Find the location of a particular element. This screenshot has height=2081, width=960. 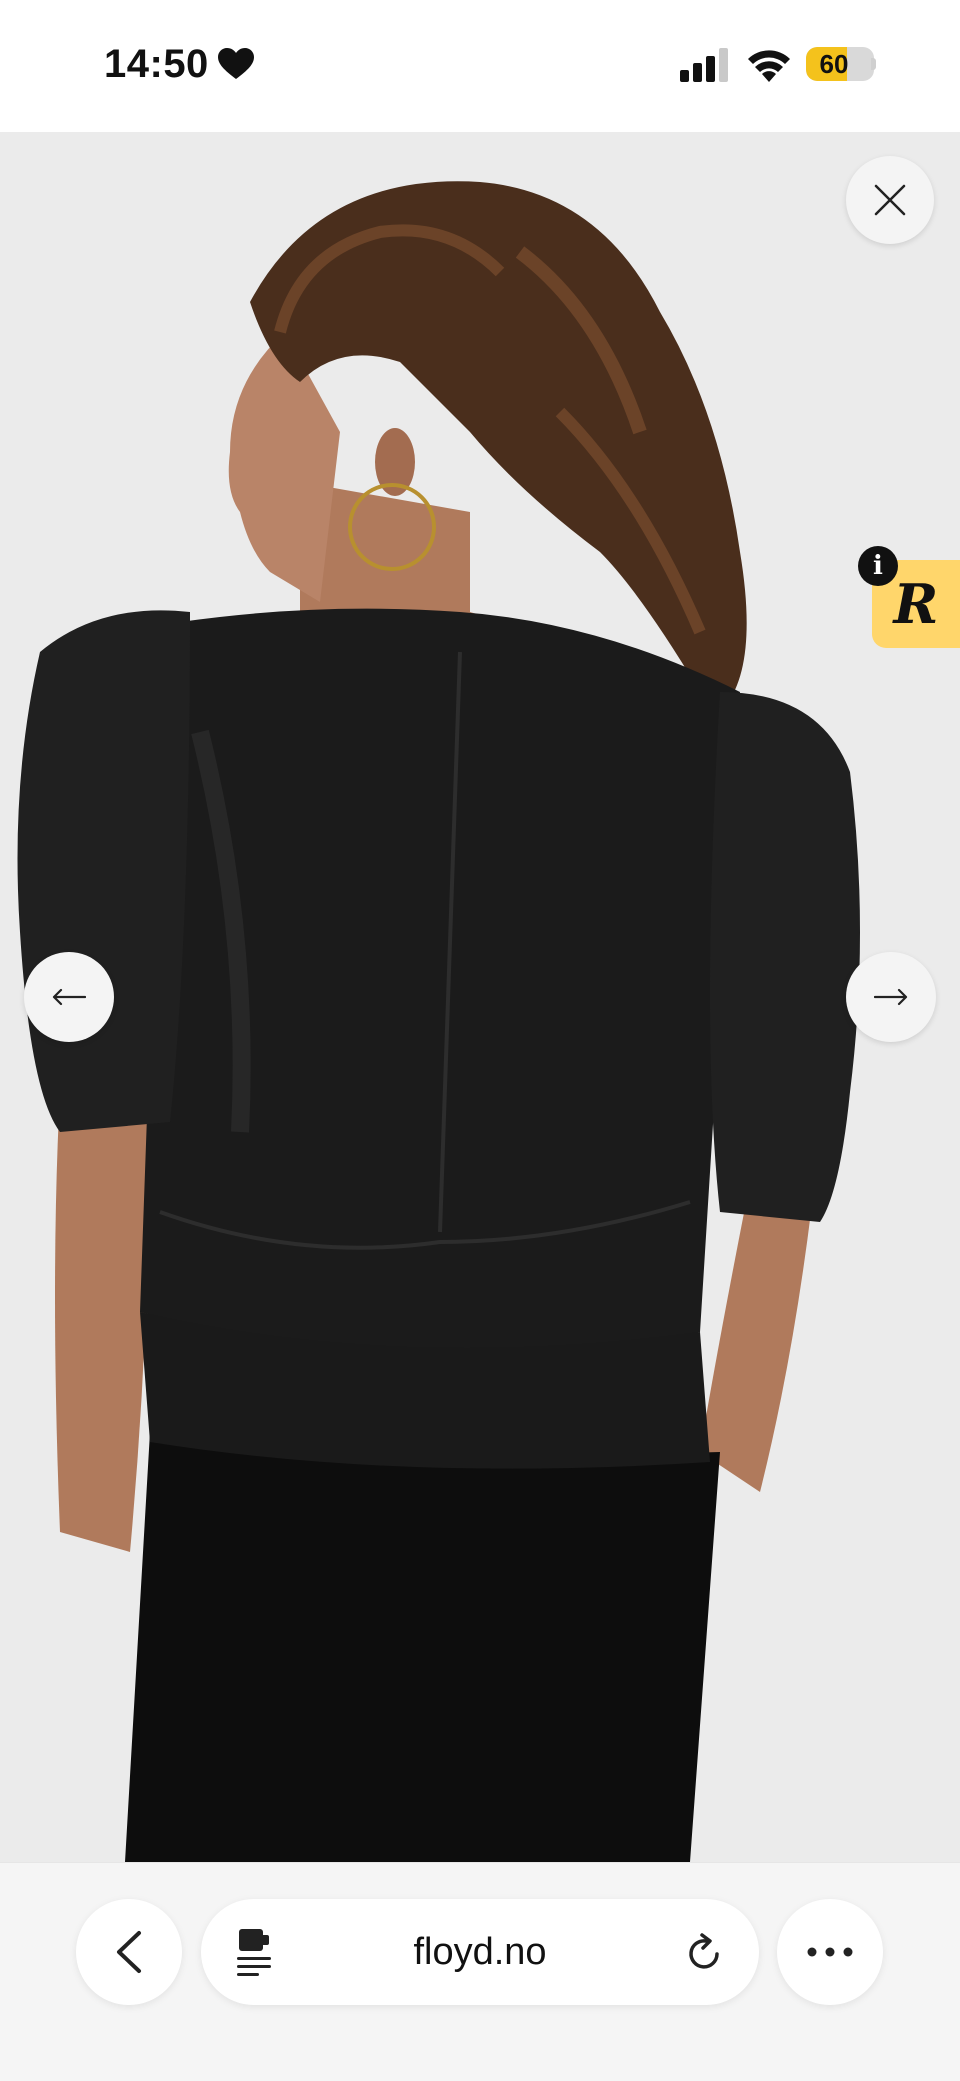

reload-icon is located at coordinates (705, 1953).